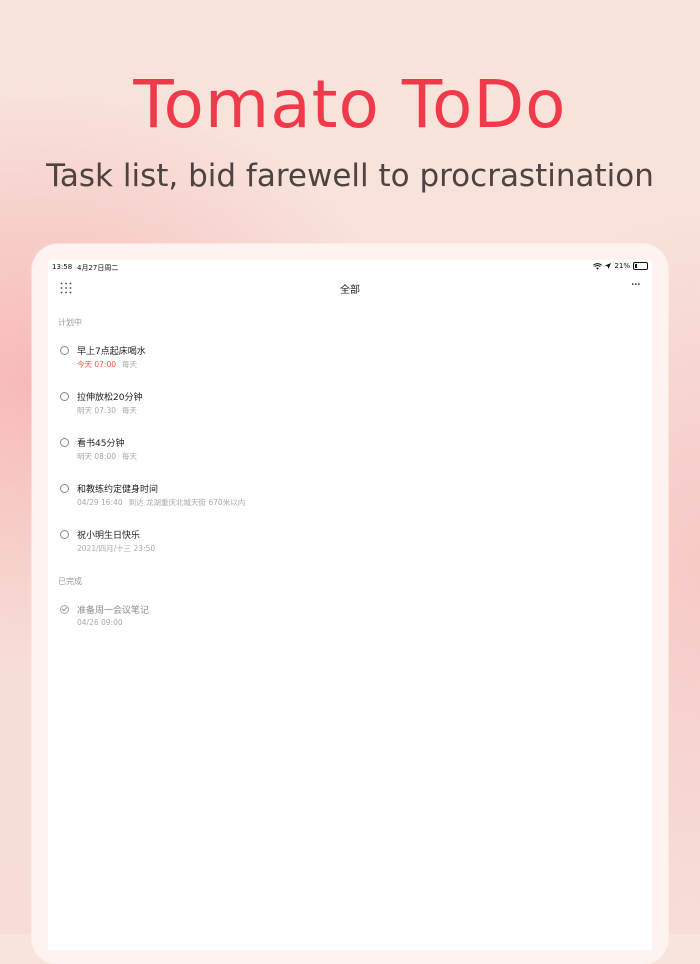 The width and height of the screenshot is (700, 964). Describe the element at coordinates (350, 618) in the screenshot. I see `completed-task-item: 准备周一会议笔记 04/26 09:00` at that location.